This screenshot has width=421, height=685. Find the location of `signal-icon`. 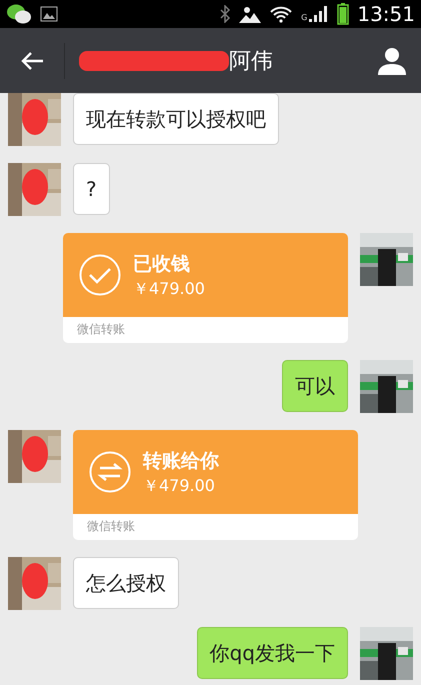

signal-icon is located at coordinates (319, 14).